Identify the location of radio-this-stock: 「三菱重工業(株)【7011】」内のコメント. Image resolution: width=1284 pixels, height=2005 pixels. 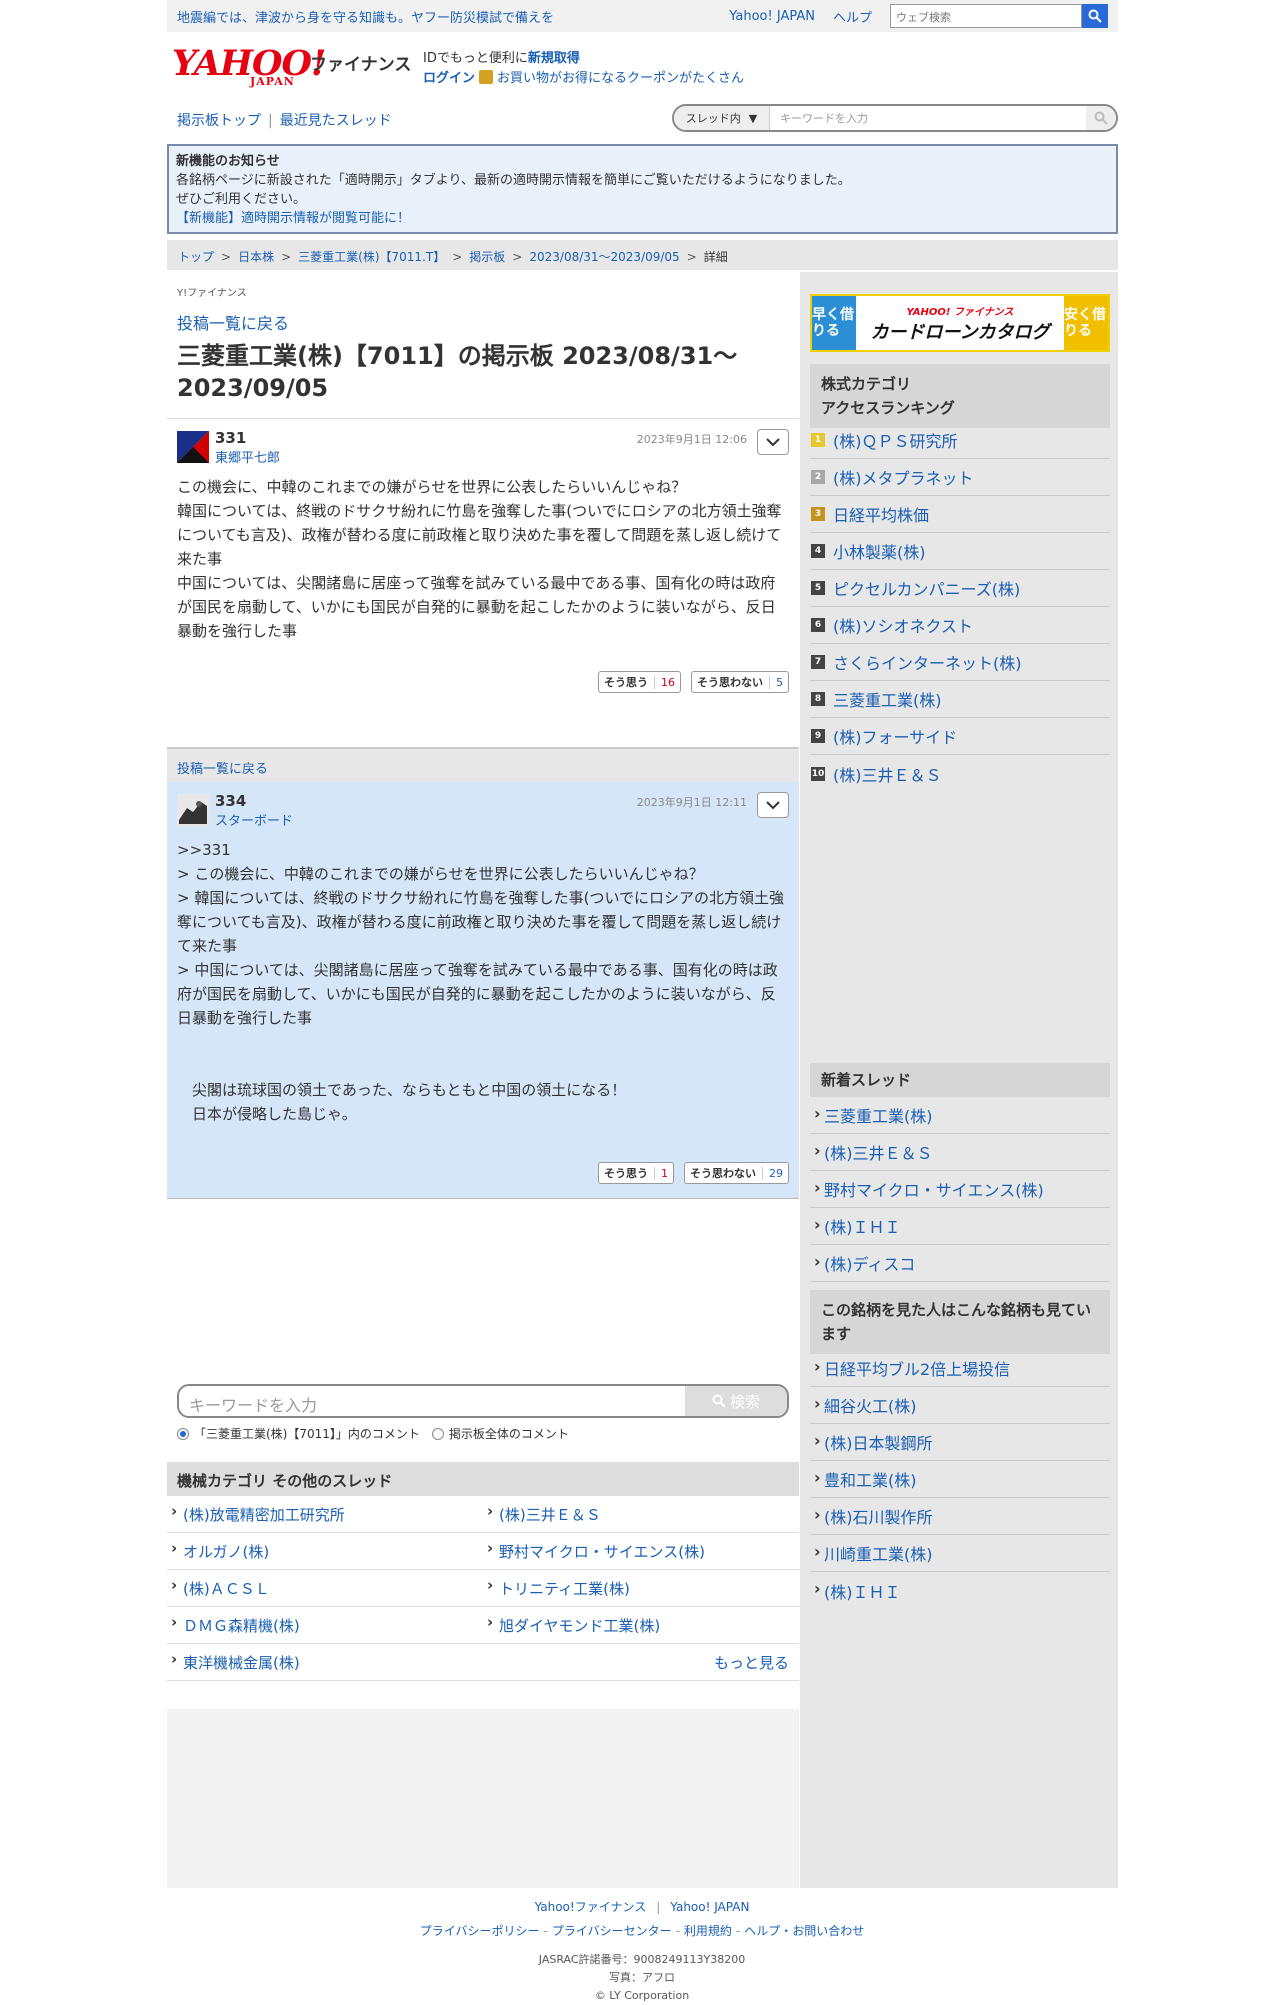
(298, 1433).